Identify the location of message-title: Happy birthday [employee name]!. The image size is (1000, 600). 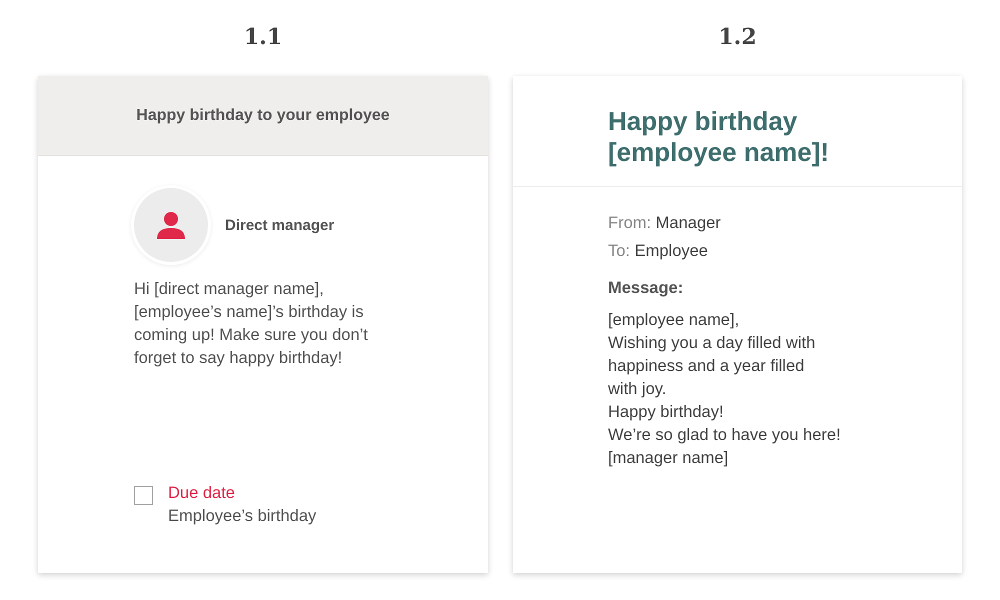
(719, 137).